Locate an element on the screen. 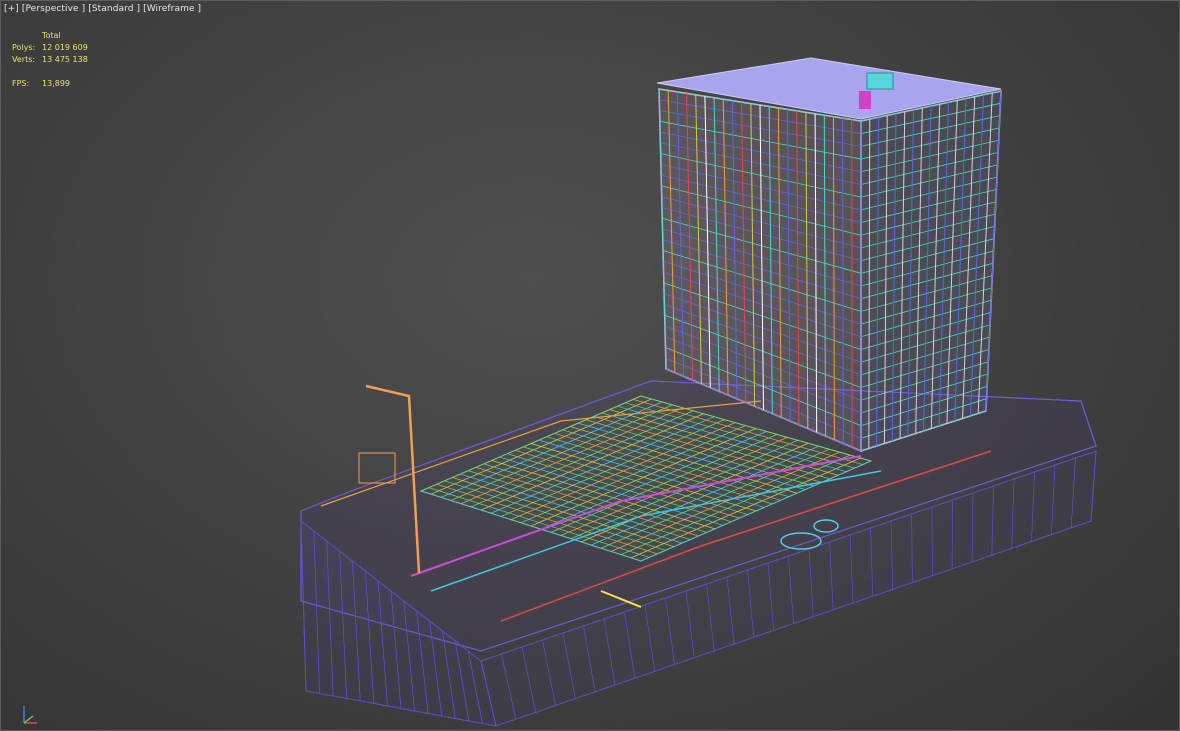 The height and width of the screenshot is (731, 1180). roof-equipment is located at coordinates (880, 81).